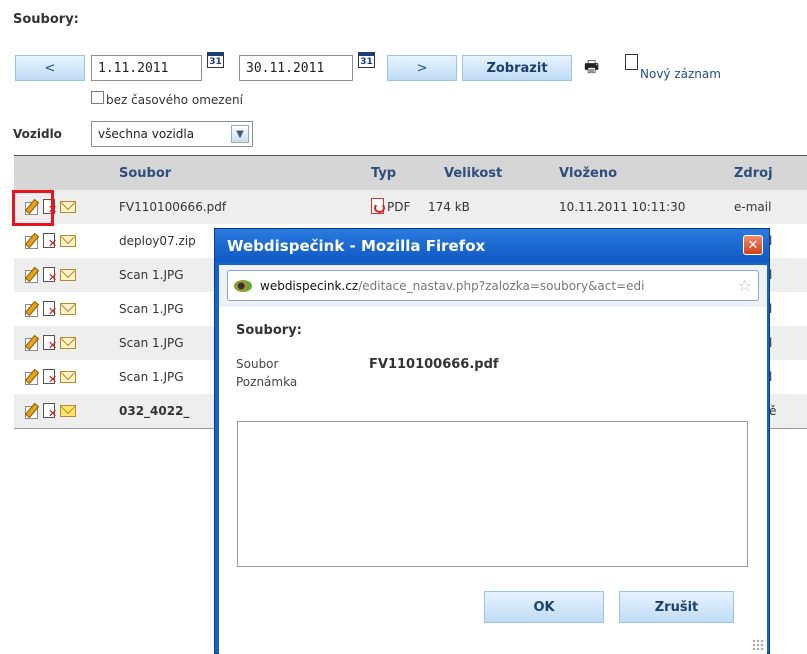  Describe the element at coordinates (588, 173) in the screenshot. I see `column-header-inserted: Vloženo` at that location.